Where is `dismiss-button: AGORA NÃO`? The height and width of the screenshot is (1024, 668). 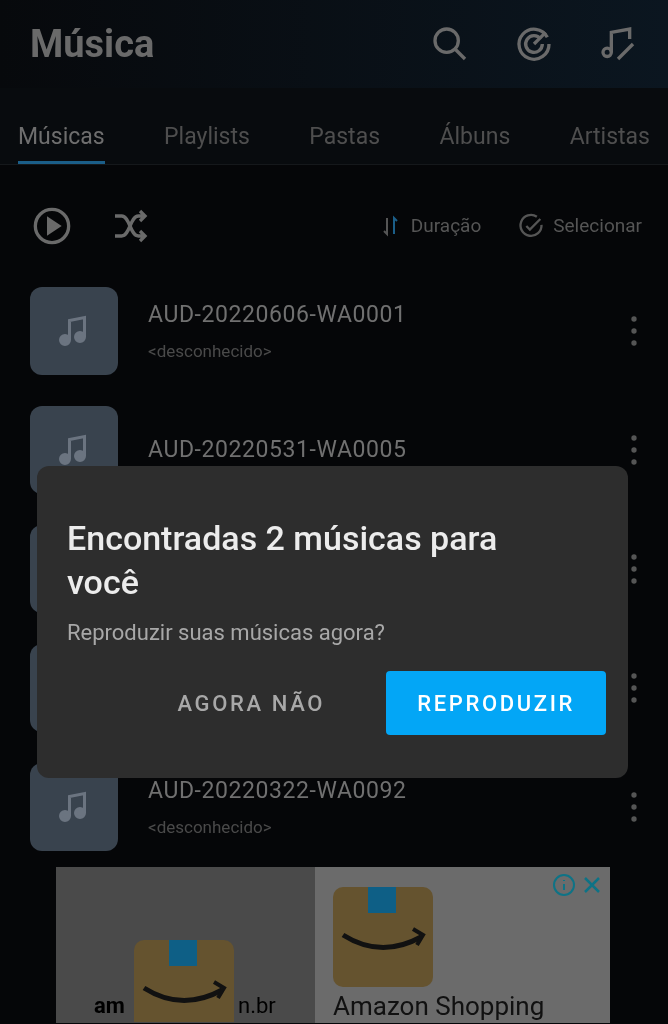
dismiss-button: AGORA NÃO is located at coordinates (251, 703).